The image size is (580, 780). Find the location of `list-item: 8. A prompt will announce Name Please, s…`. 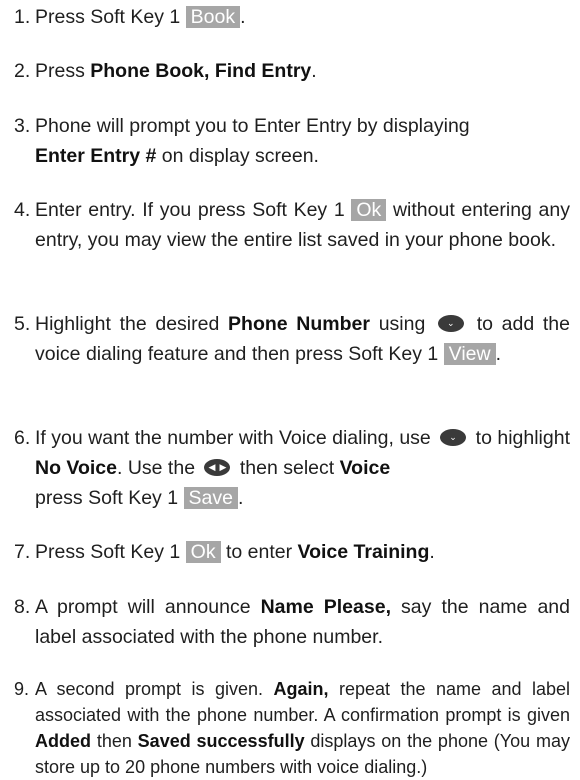

list-item: 8. A prompt will announce Name Please, s… is located at coordinates (292, 622).